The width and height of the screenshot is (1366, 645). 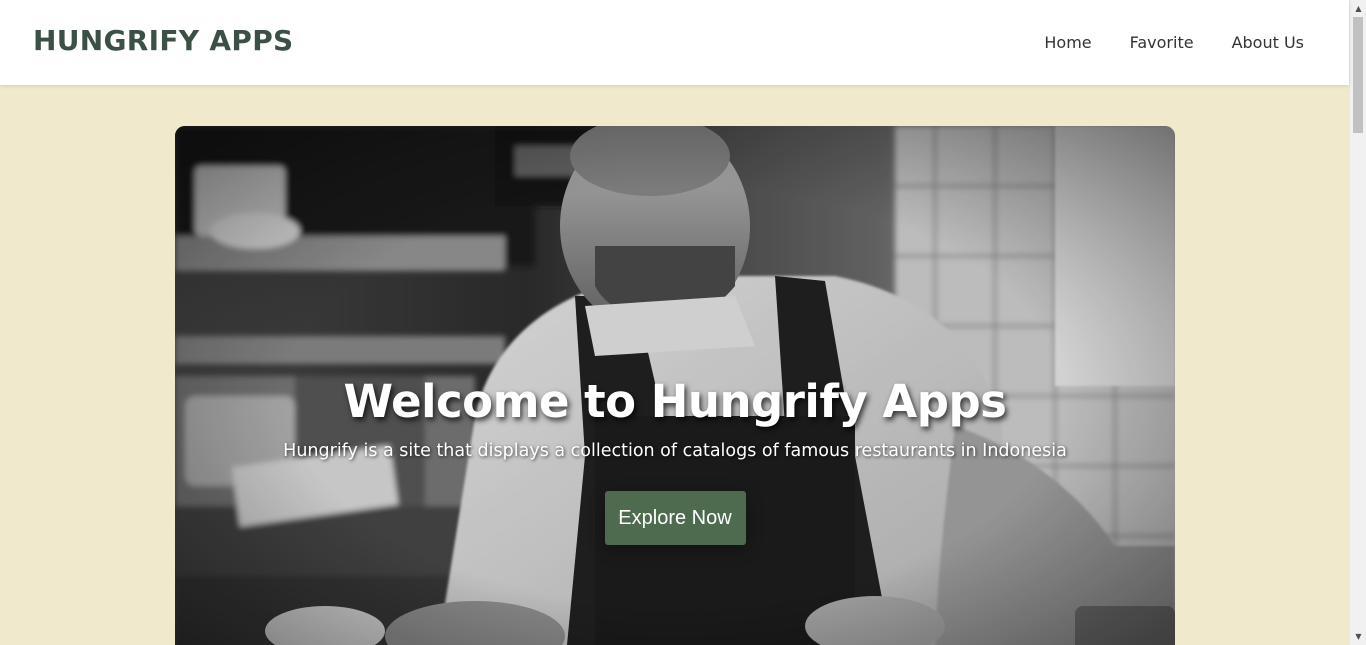 What do you see at coordinates (674, 42) in the screenshot?
I see `site-header: HUNGRIFY APPS Home Favorite About Us` at bounding box center [674, 42].